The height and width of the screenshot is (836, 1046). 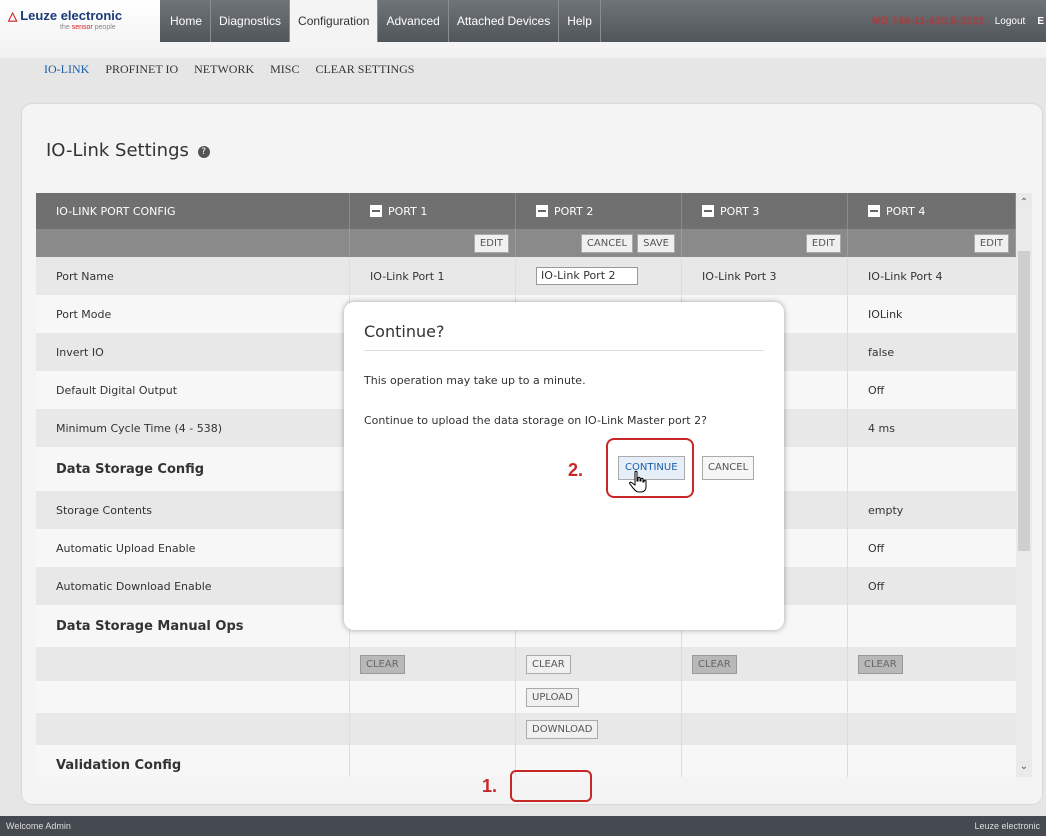 What do you see at coordinates (552, 697) in the screenshot?
I see `upload-port-2-button: UPLOAD` at bounding box center [552, 697].